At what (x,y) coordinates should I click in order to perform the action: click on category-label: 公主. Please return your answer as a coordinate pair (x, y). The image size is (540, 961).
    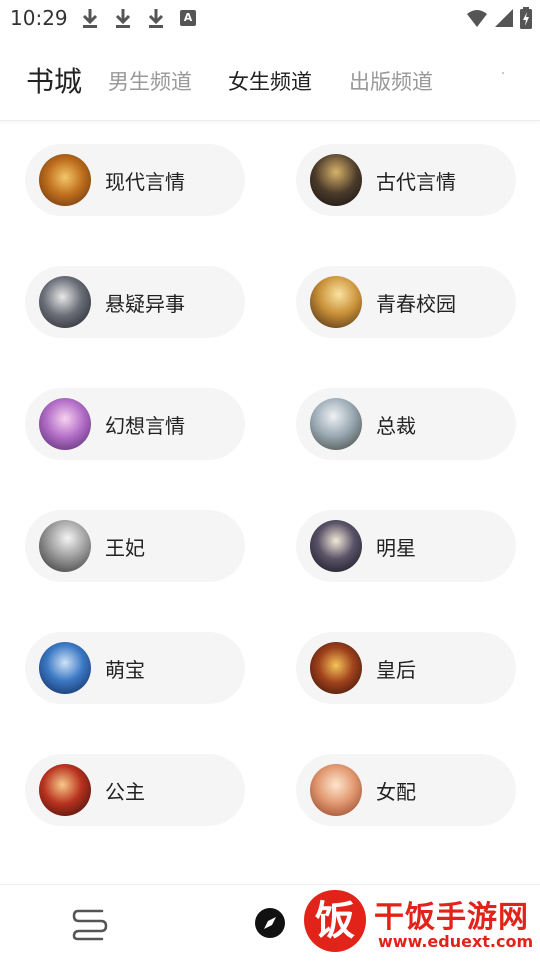
    Looking at the image, I should click on (125, 792).